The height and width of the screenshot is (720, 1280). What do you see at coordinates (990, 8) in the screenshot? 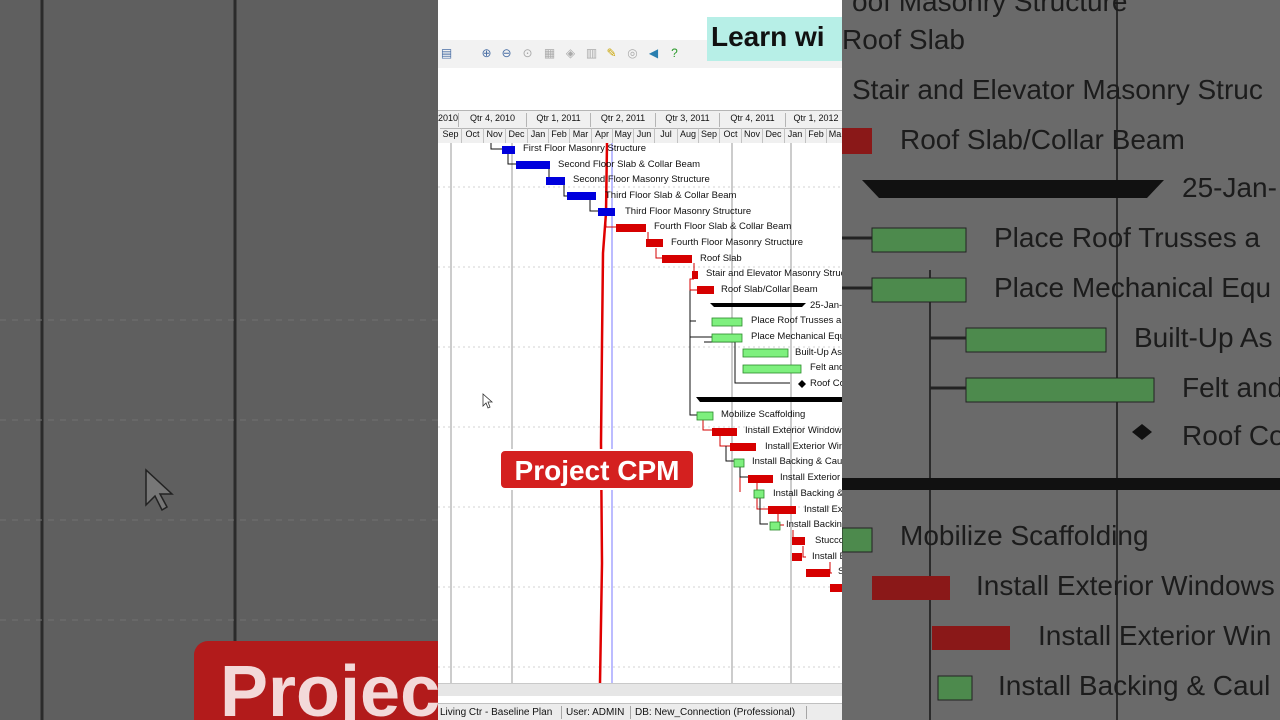
I see `zoom-label: oof Masonry Structure` at bounding box center [990, 8].